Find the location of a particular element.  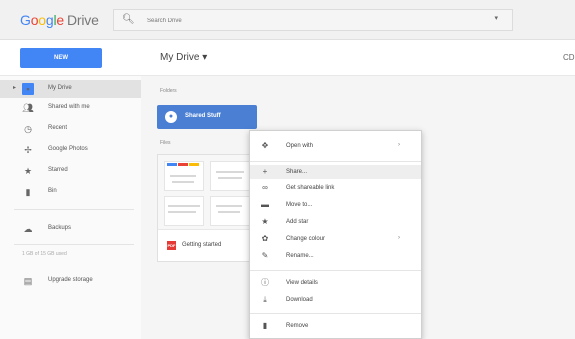

top-bar: GoogleDrive 🔍︎ ▾ is located at coordinates (287, 20).